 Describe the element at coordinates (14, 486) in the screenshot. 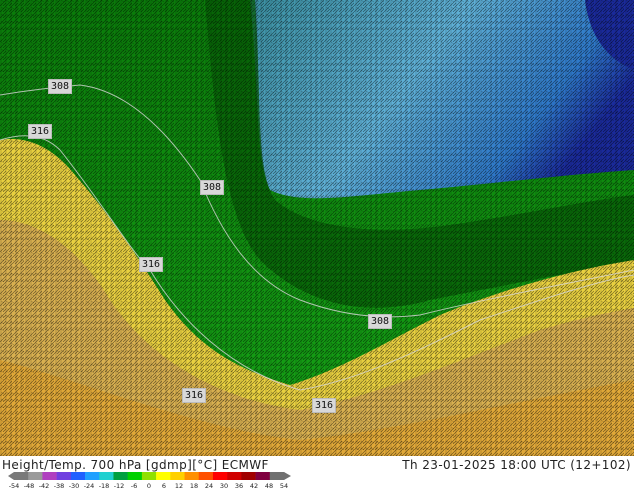

I see `colorbar-tick-label: -54` at that location.